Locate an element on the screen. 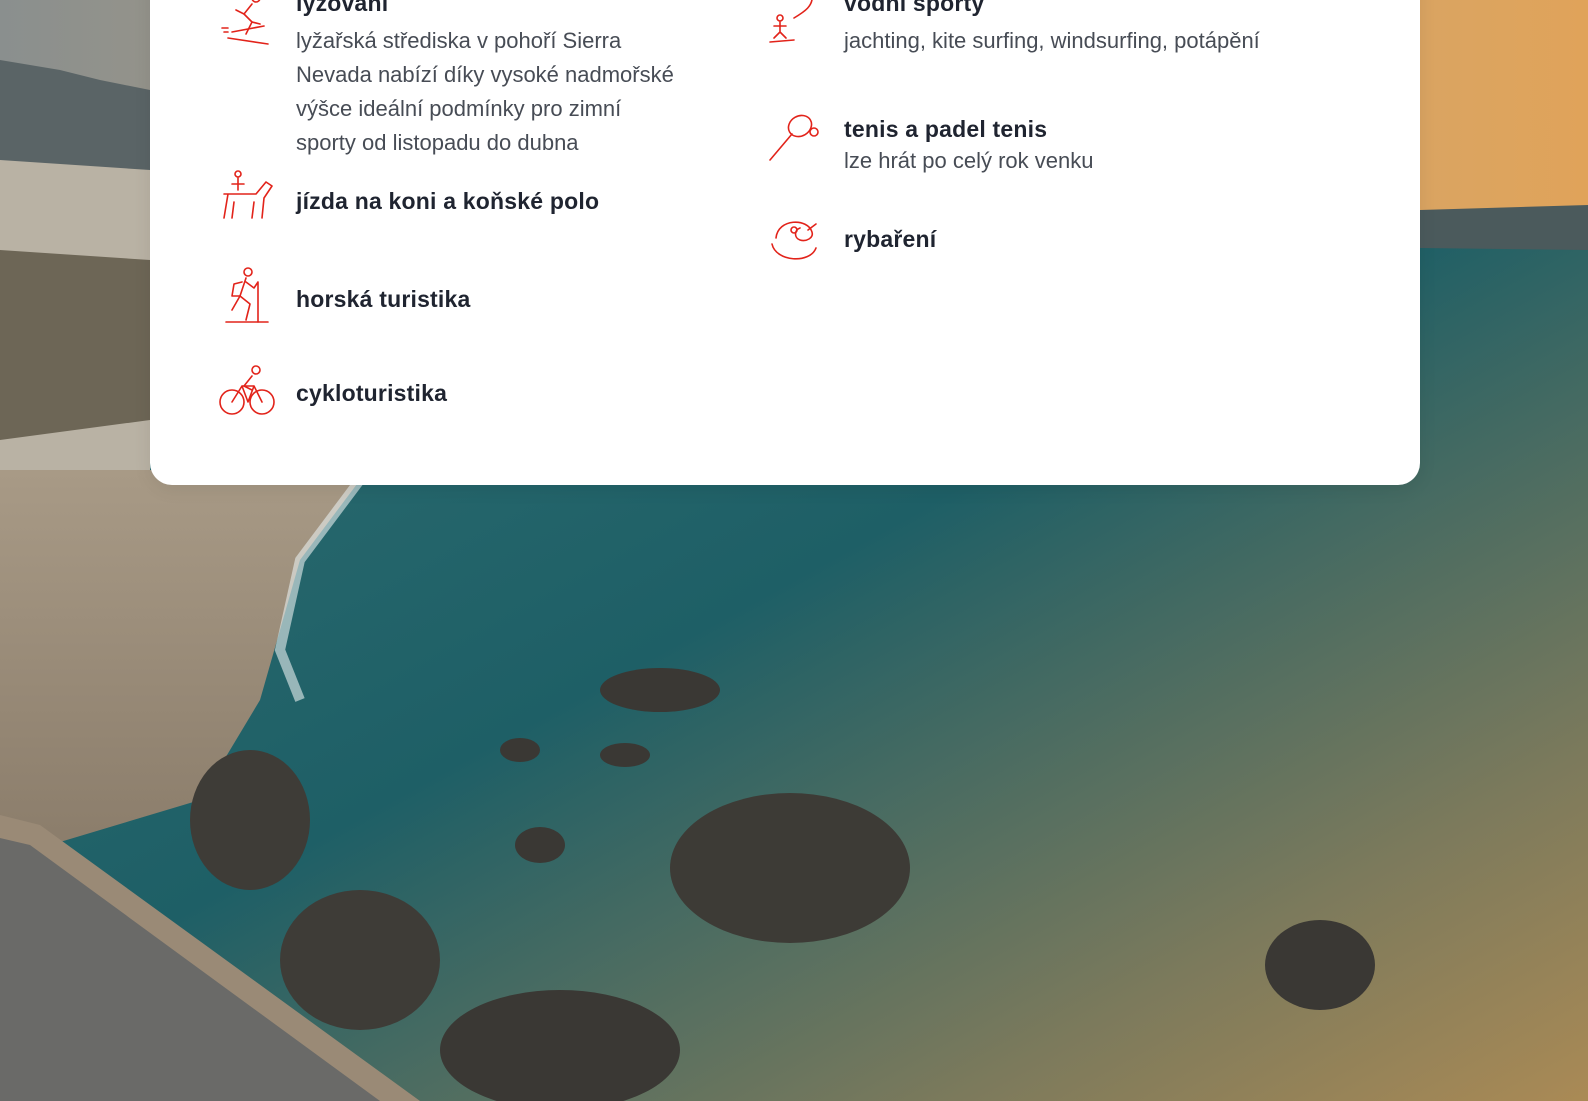 The height and width of the screenshot is (1101, 1588). kite-surfing-icon is located at coordinates (795, 25).